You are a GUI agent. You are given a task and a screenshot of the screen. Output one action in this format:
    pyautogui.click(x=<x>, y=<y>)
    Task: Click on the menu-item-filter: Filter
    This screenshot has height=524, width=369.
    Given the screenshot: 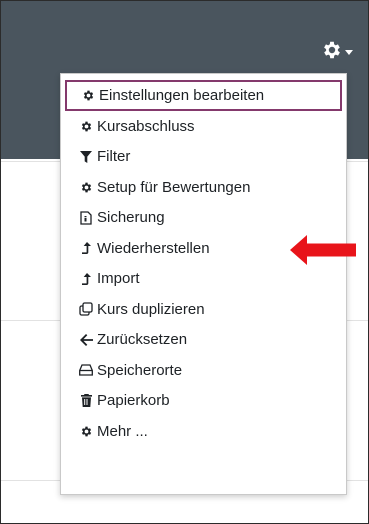 What is the action you would take?
    pyautogui.click(x=203, y=157)
    